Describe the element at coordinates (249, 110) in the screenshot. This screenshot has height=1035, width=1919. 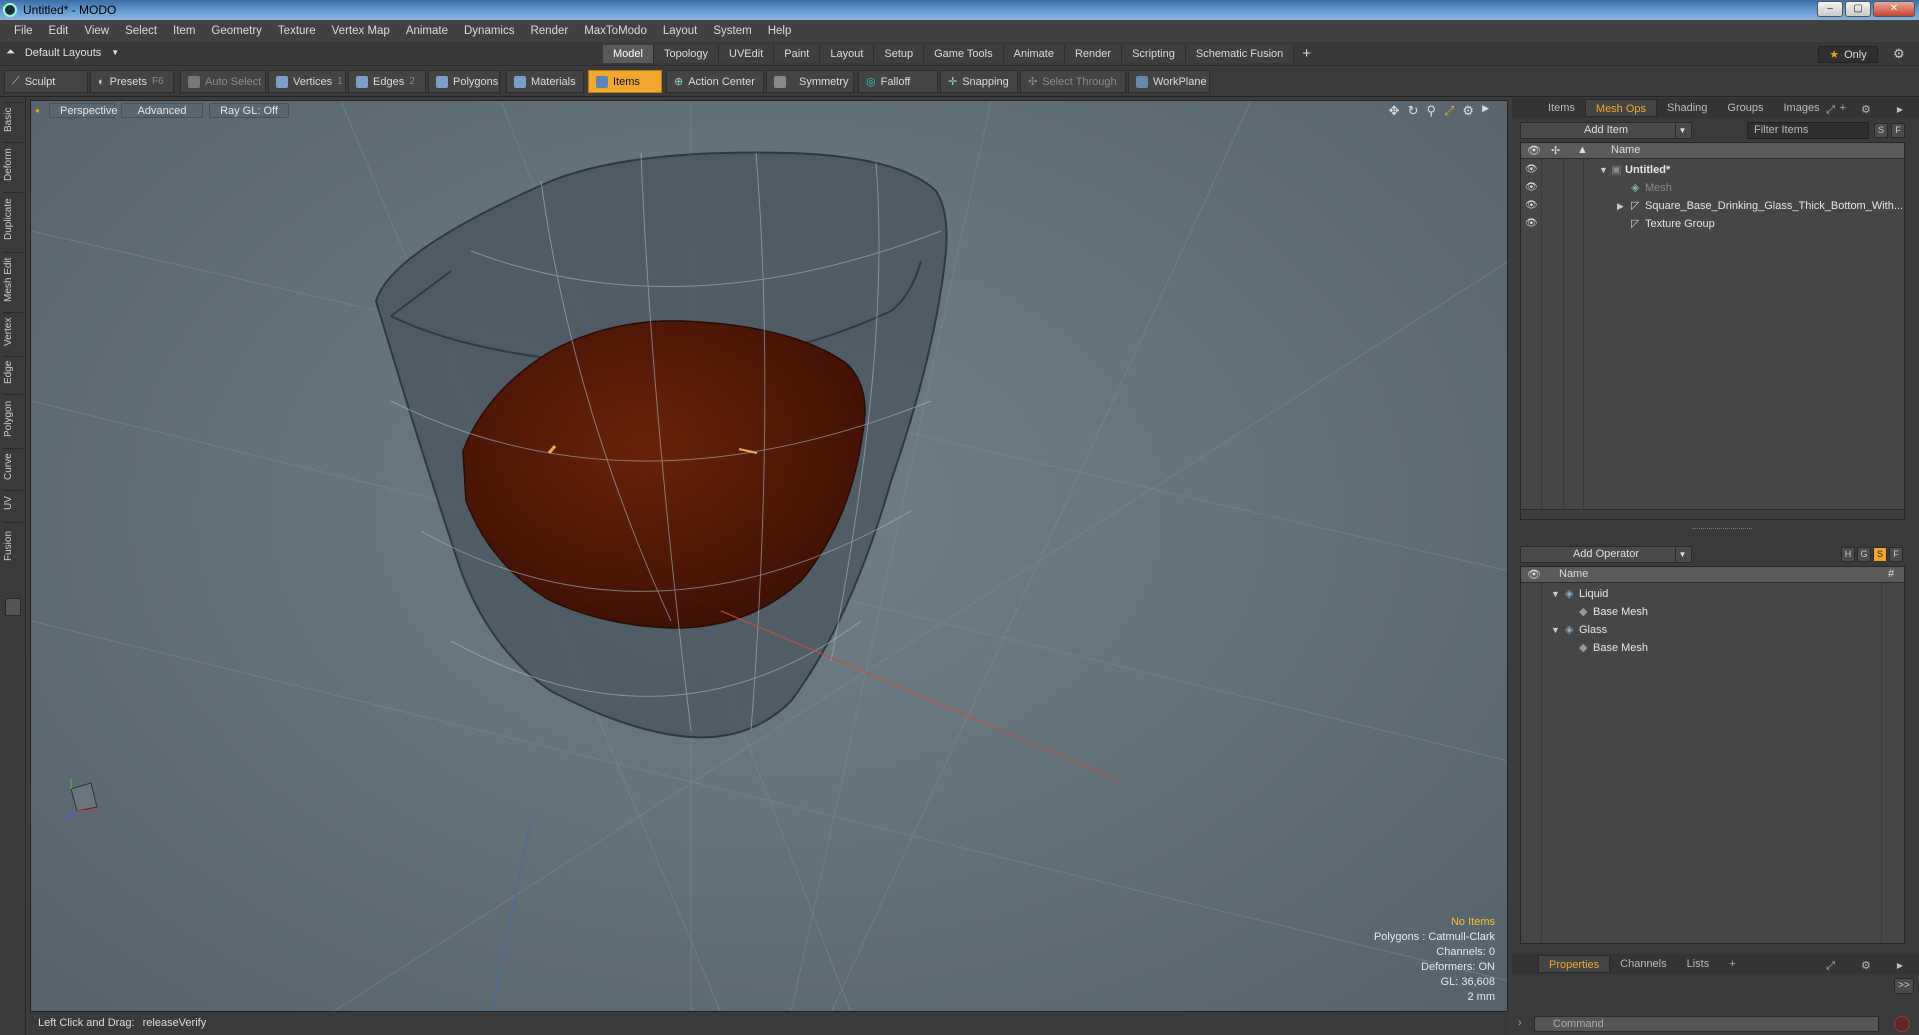
I see `raygl-button: Ray GL: Off` at that location.